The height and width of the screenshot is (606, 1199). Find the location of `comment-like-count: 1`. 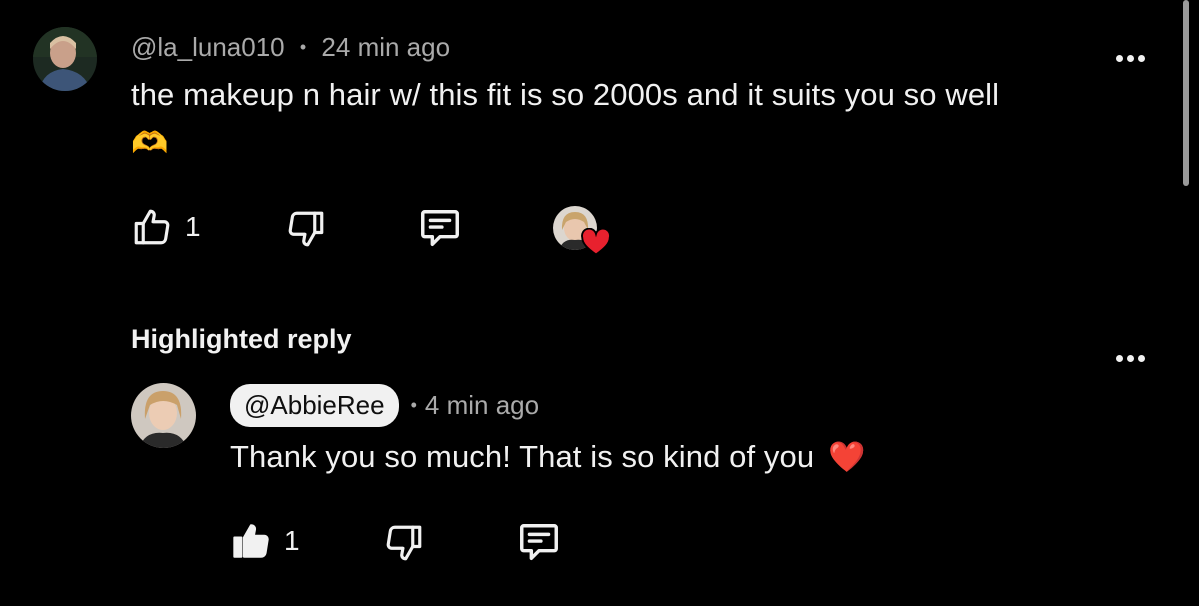

comment-like-count: 1 is located at coordinates (193, 226).